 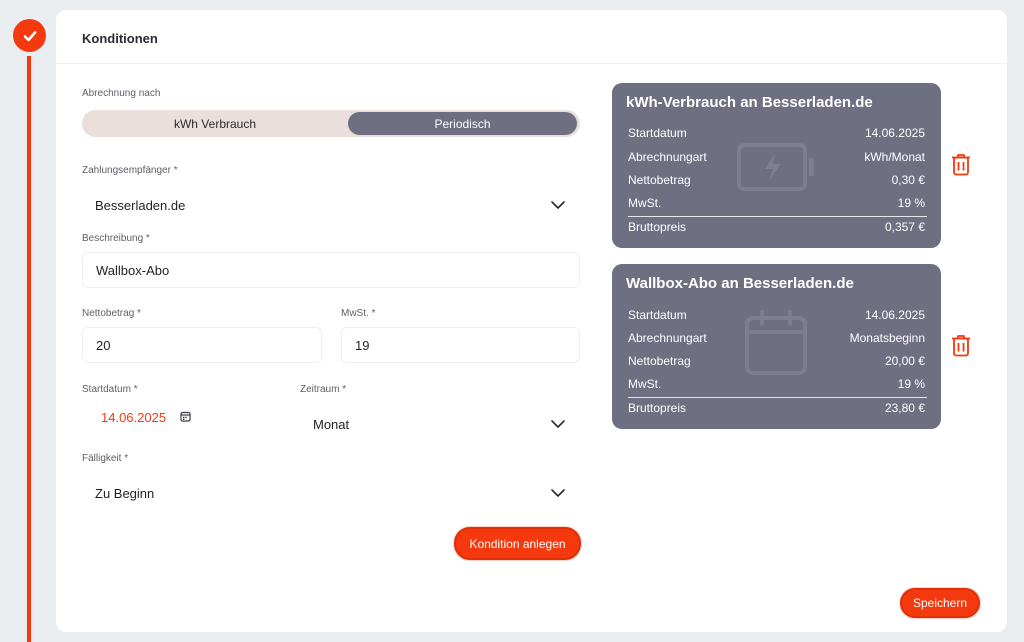 I want to click on summary-row: Abrechnungart Monatsbeginn, so click(x=776, y=338).